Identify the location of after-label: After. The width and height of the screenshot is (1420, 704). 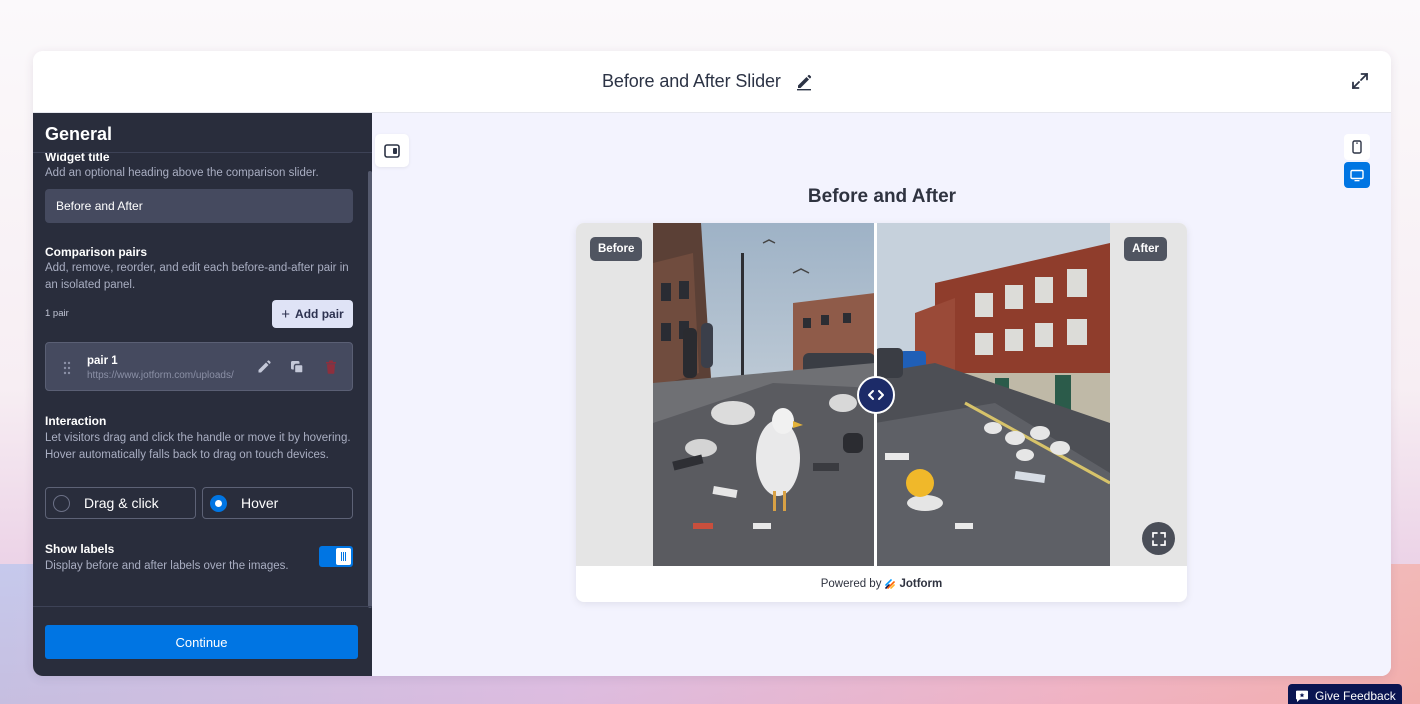
(1145, 249).